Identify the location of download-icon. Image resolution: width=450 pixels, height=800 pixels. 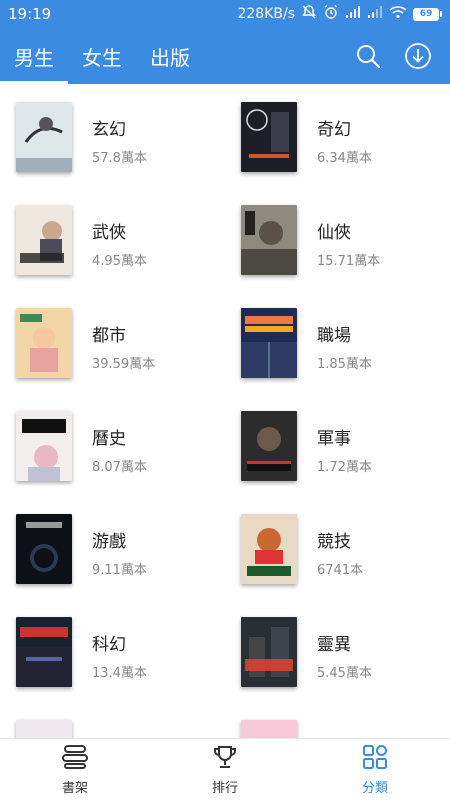
(418, 56).